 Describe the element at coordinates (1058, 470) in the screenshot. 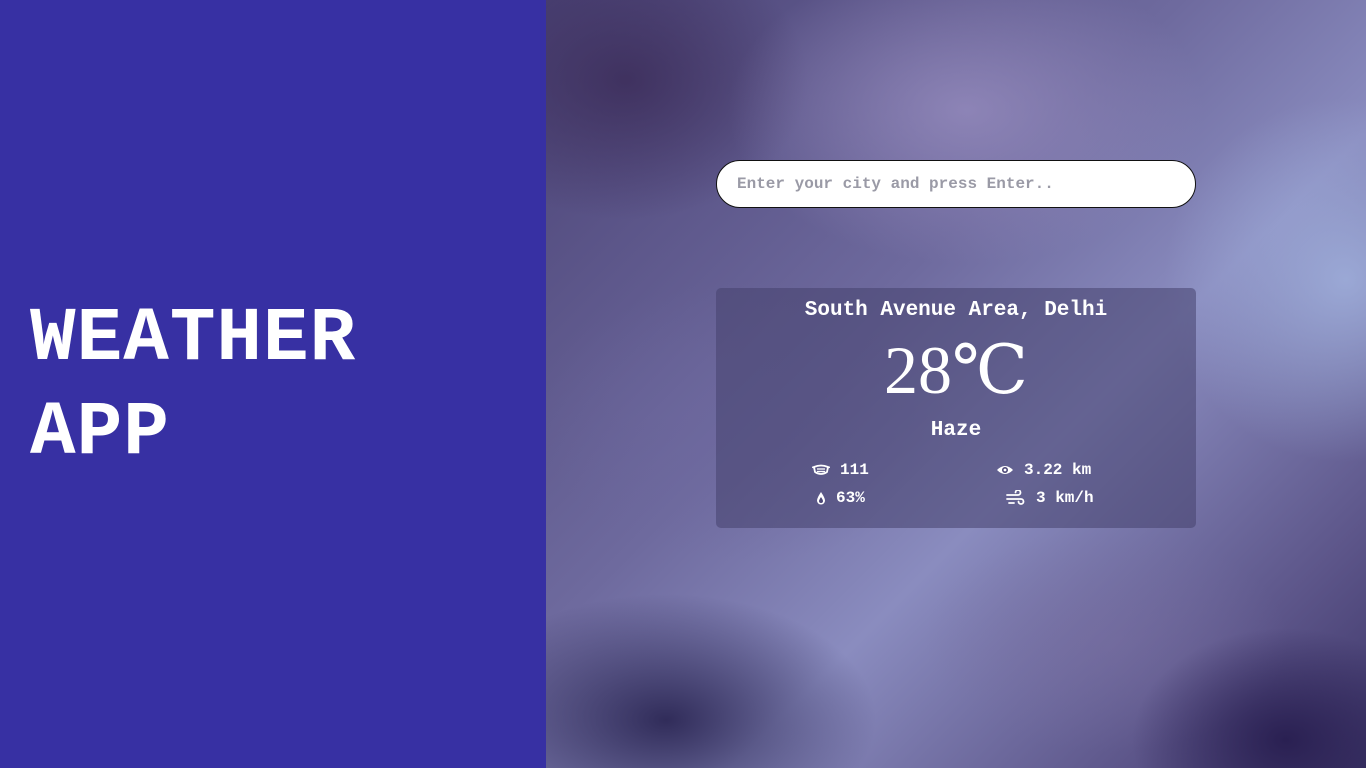

I see `visibility-value: 3.22 km` at that location.